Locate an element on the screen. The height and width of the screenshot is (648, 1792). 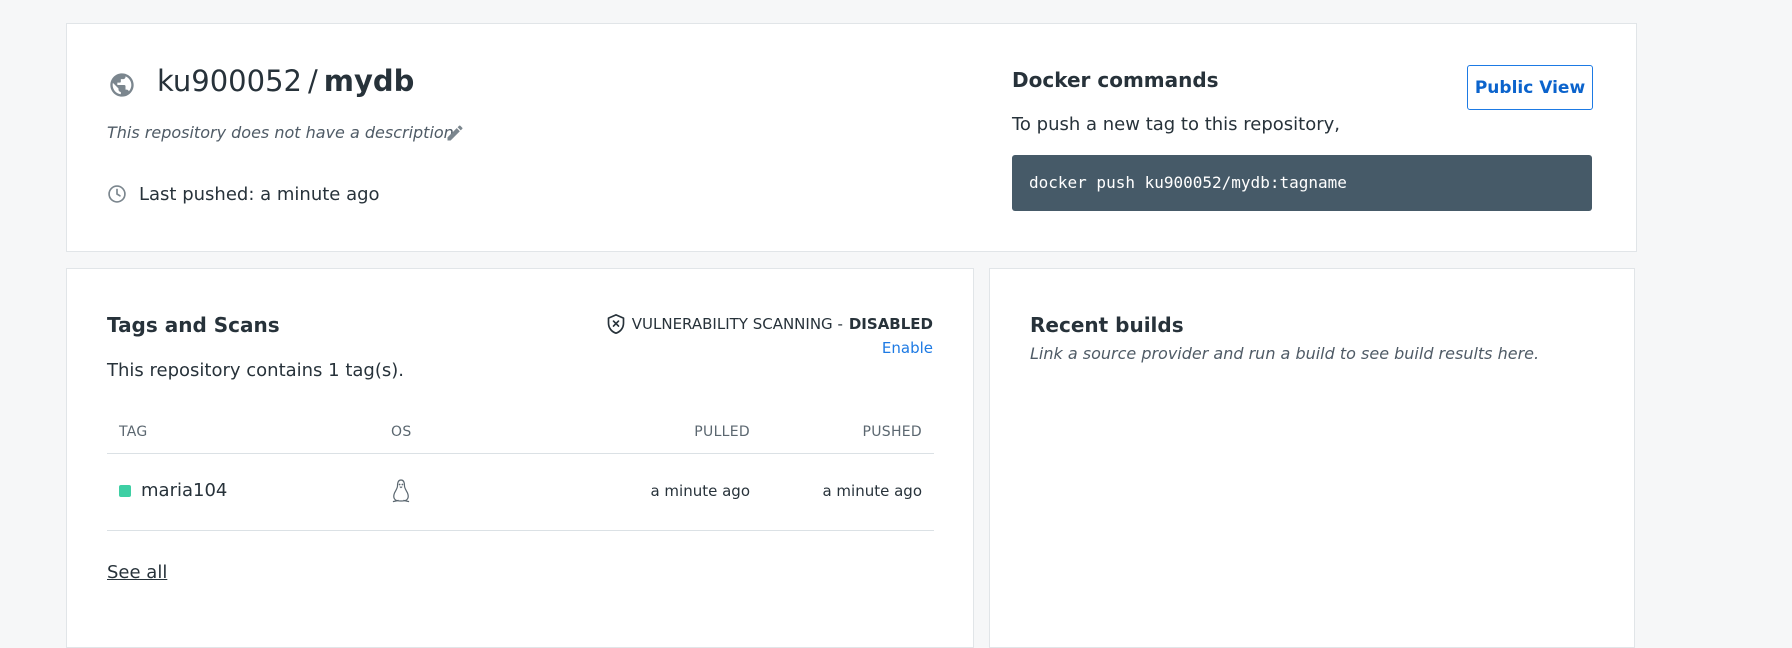
page-title: ku900052/mydb is located at coordinates (285, 81).